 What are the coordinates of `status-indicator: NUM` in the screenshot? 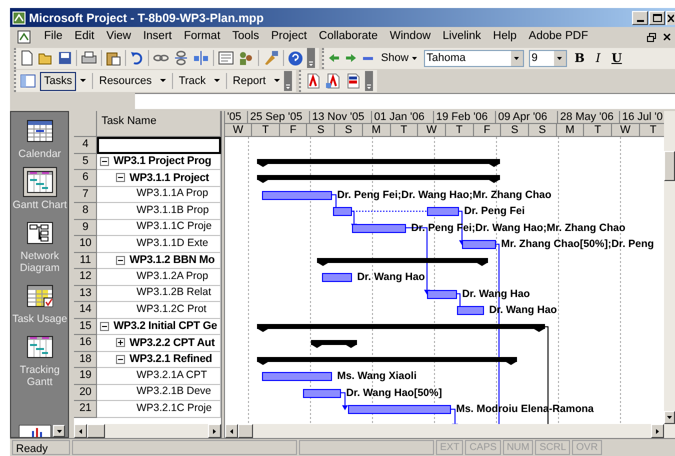 It's located at (518, 447).